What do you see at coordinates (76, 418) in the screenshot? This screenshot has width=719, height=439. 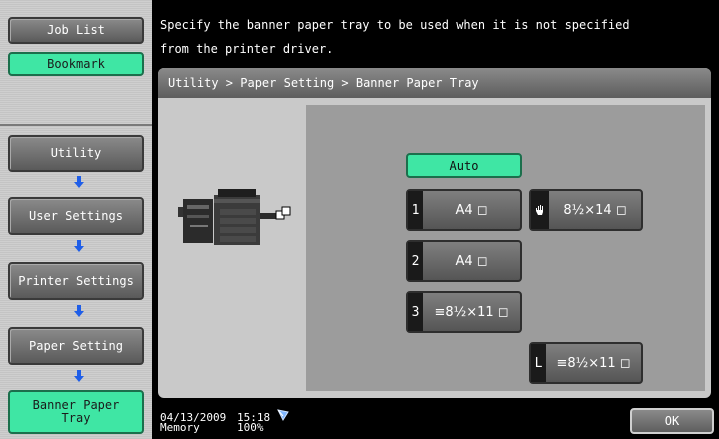 I see `sidebar-item-label: Tray` at bounding box center [76, 418].